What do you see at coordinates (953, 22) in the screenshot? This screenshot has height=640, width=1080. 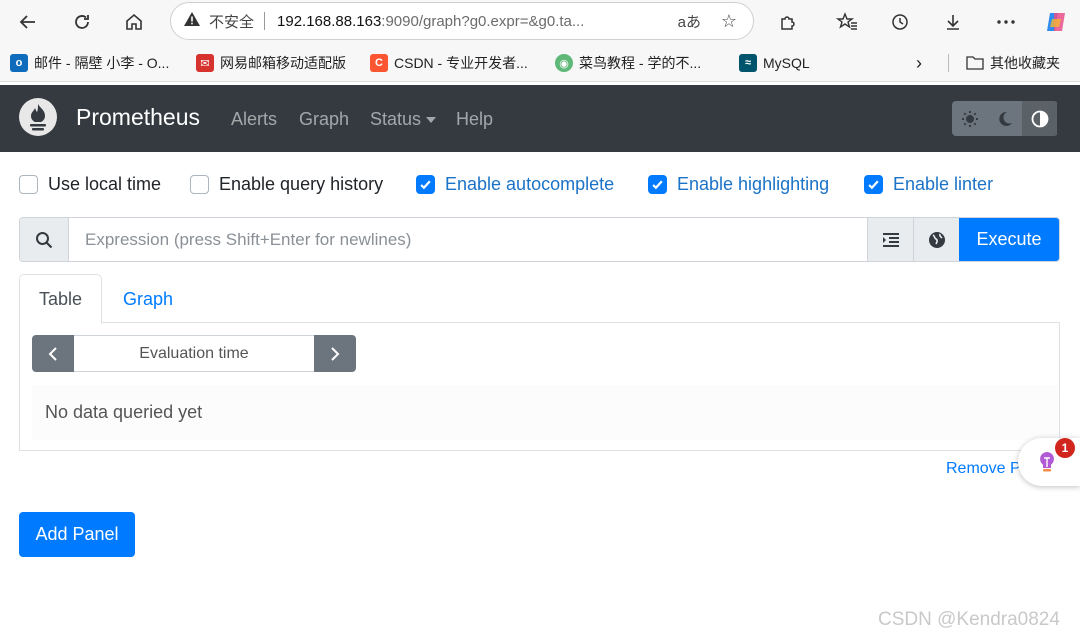 I see `download-icon` at bounding box center [953, 22].